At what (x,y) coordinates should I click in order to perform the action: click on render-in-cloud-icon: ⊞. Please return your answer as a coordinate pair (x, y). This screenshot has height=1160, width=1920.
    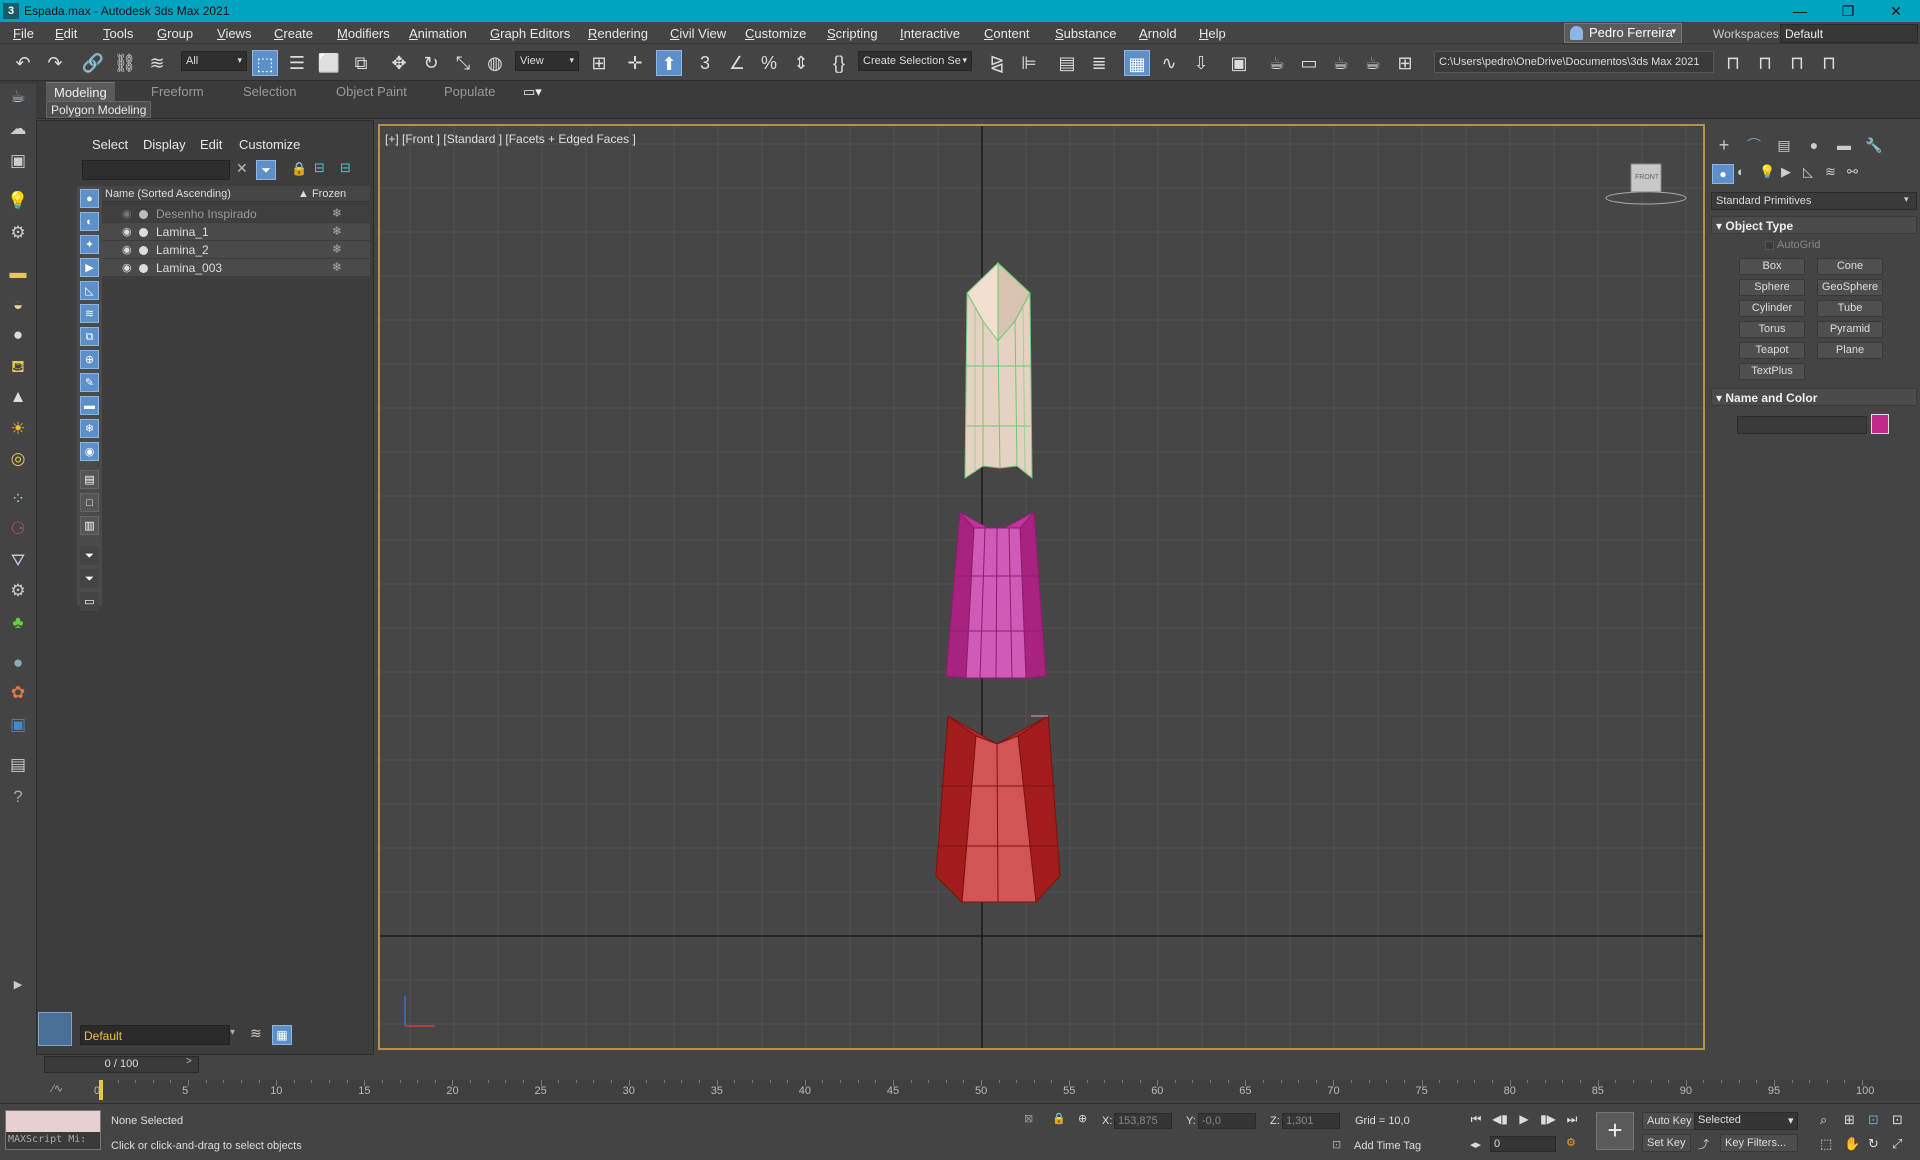
    Looking at the image, I should click on (1405, 63).